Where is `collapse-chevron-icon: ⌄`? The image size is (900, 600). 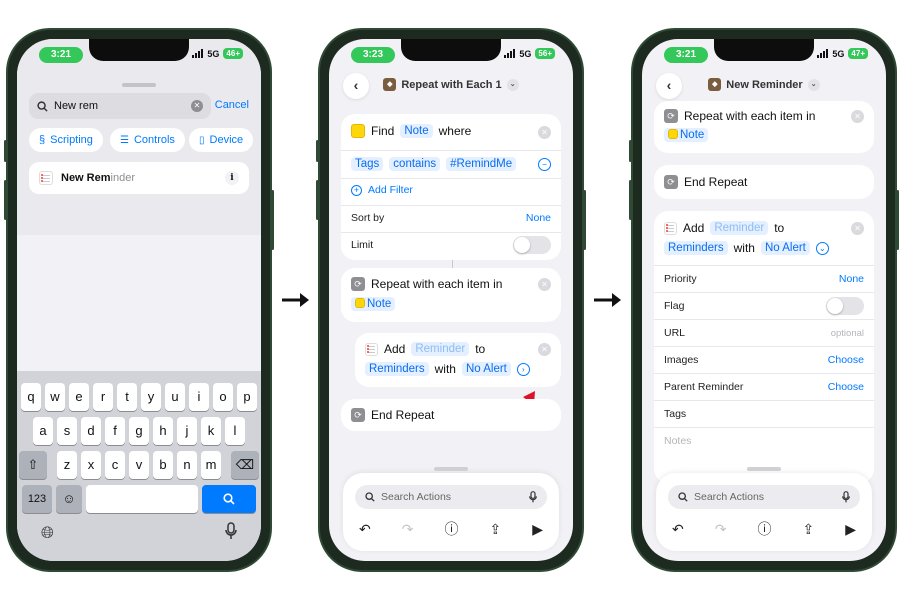 collapse-chevron-icon: ⌄ is located at coordinates (822, 248).